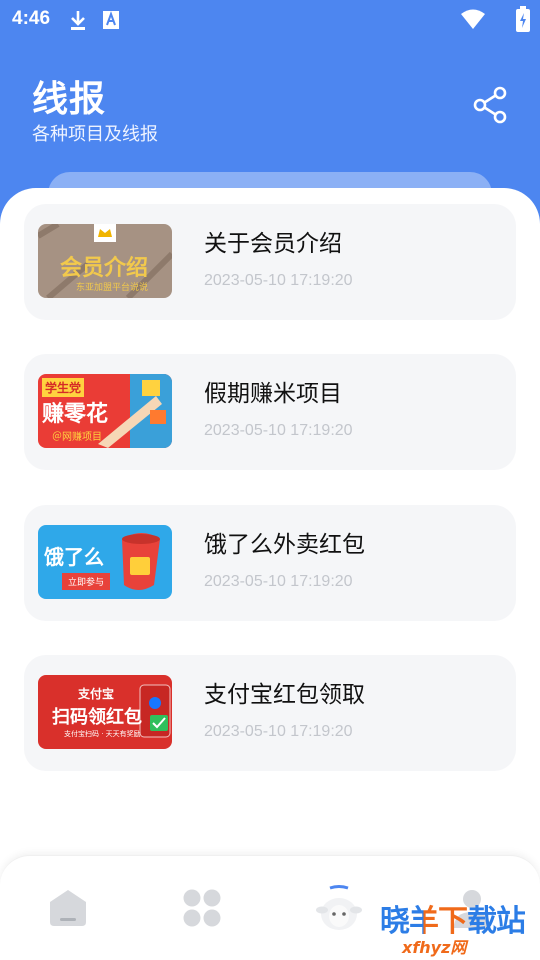  I want to click on thumbnail-main-text: 赚零花, so click(75, 414).